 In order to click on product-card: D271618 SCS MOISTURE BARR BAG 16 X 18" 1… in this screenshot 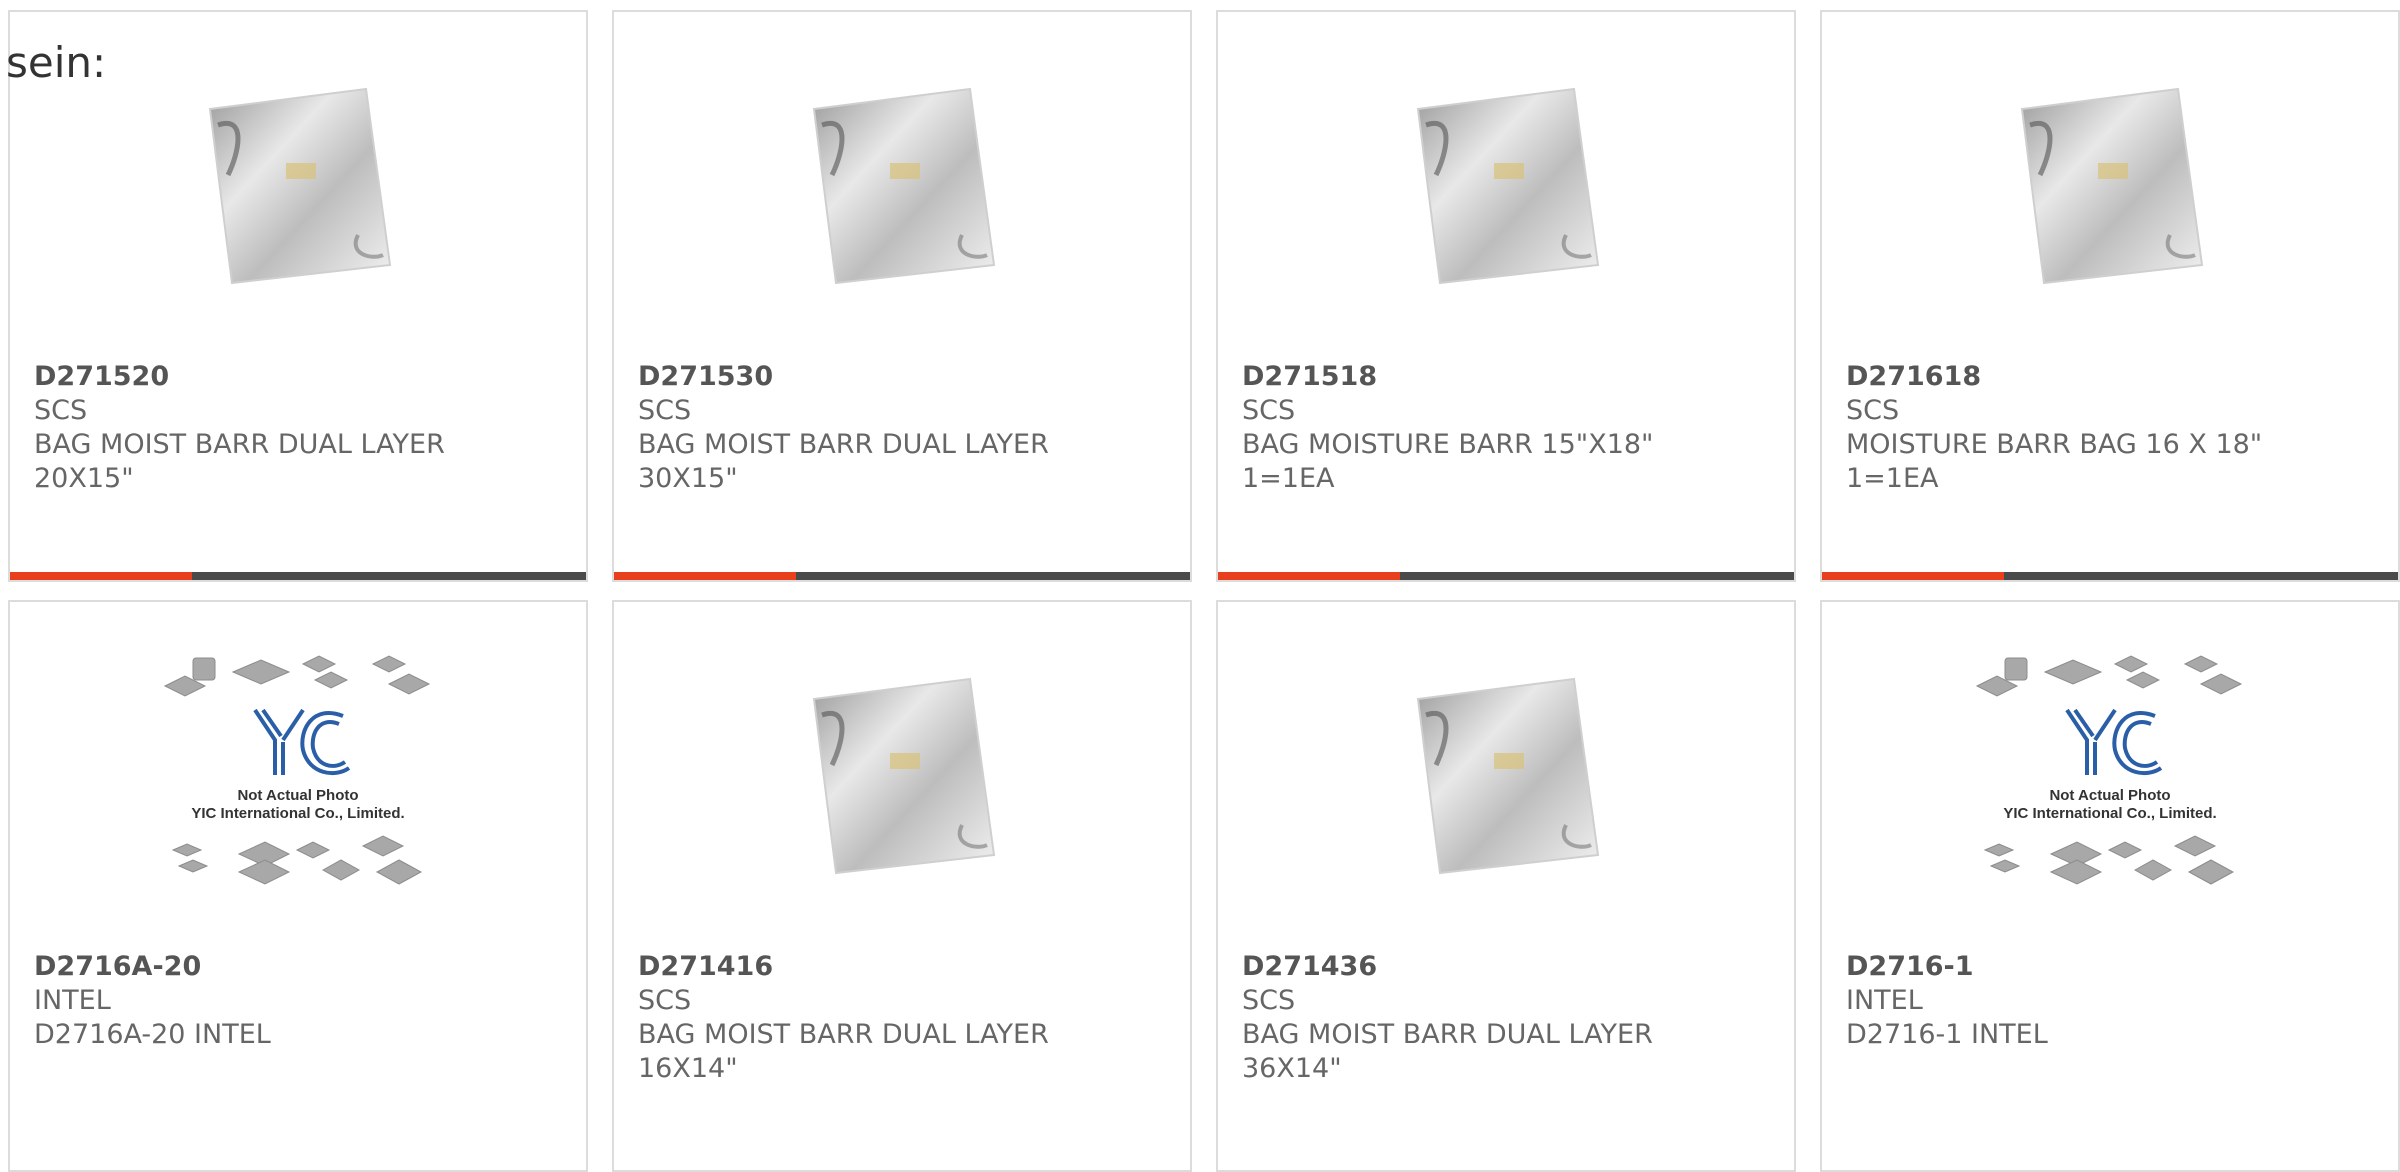, I will do `click(2110, 296)`.